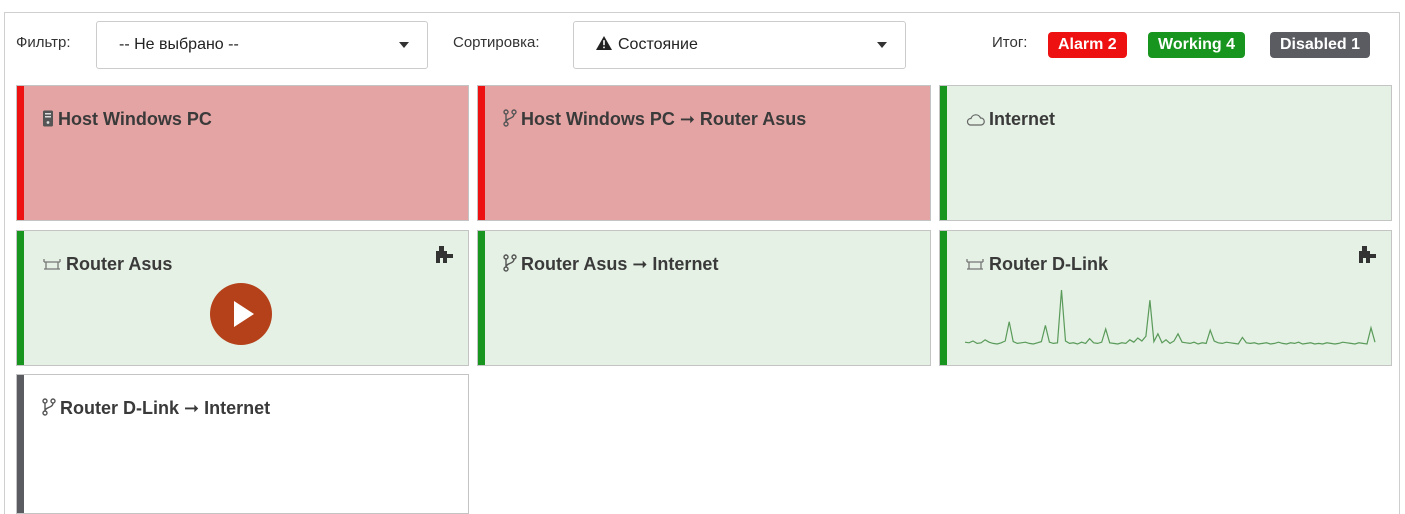 This screenshot has width=1405, height=514. I want to click on sparkline-series, so click(1170, 317).